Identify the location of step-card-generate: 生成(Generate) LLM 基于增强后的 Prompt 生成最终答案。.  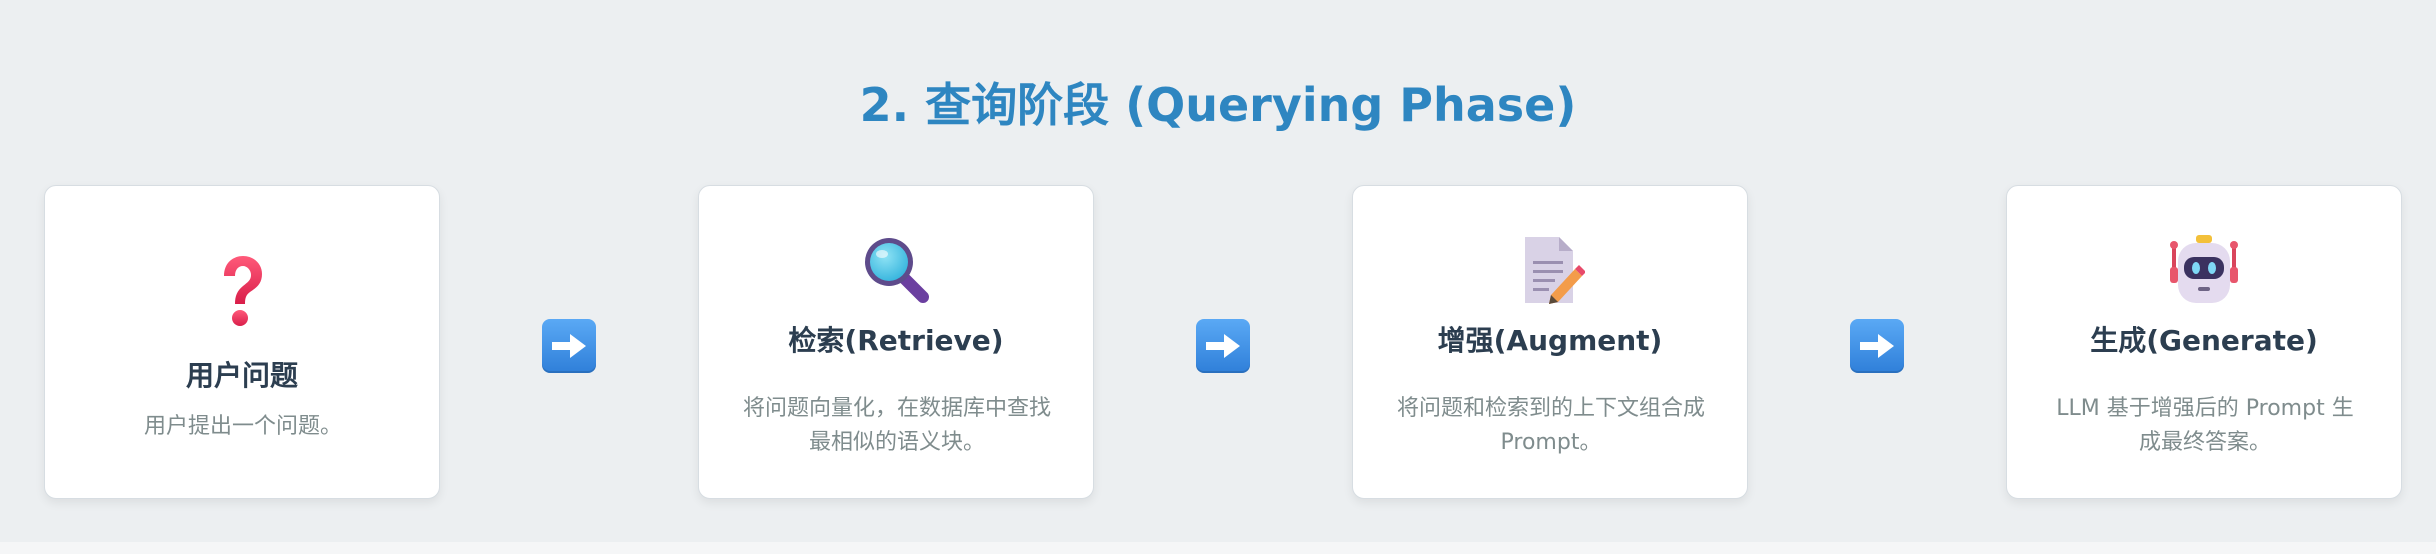
(2204, 342).